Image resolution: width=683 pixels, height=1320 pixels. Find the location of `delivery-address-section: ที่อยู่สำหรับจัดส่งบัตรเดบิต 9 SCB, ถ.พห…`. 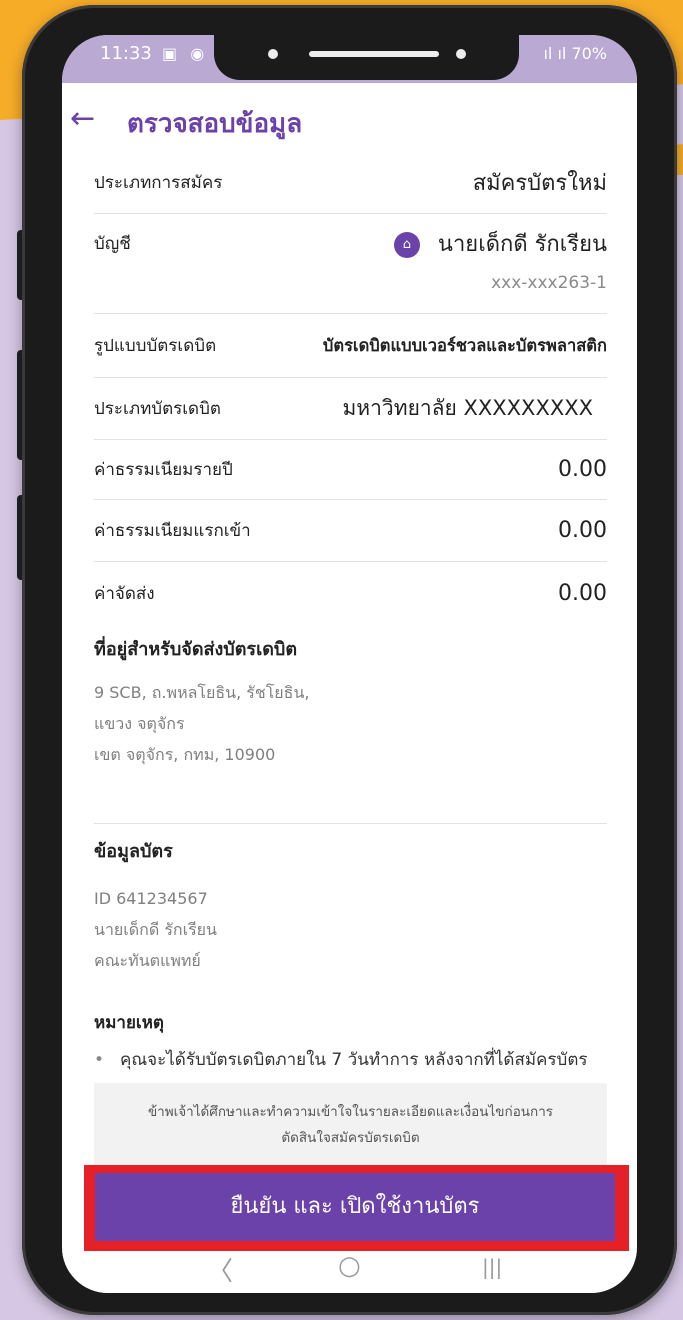

delivery-address-section: ที่อยู่สำหรับจัดส่งบัตรเดบิต 9 SCB, ถ.พห… is located at coordinates (350, 724).